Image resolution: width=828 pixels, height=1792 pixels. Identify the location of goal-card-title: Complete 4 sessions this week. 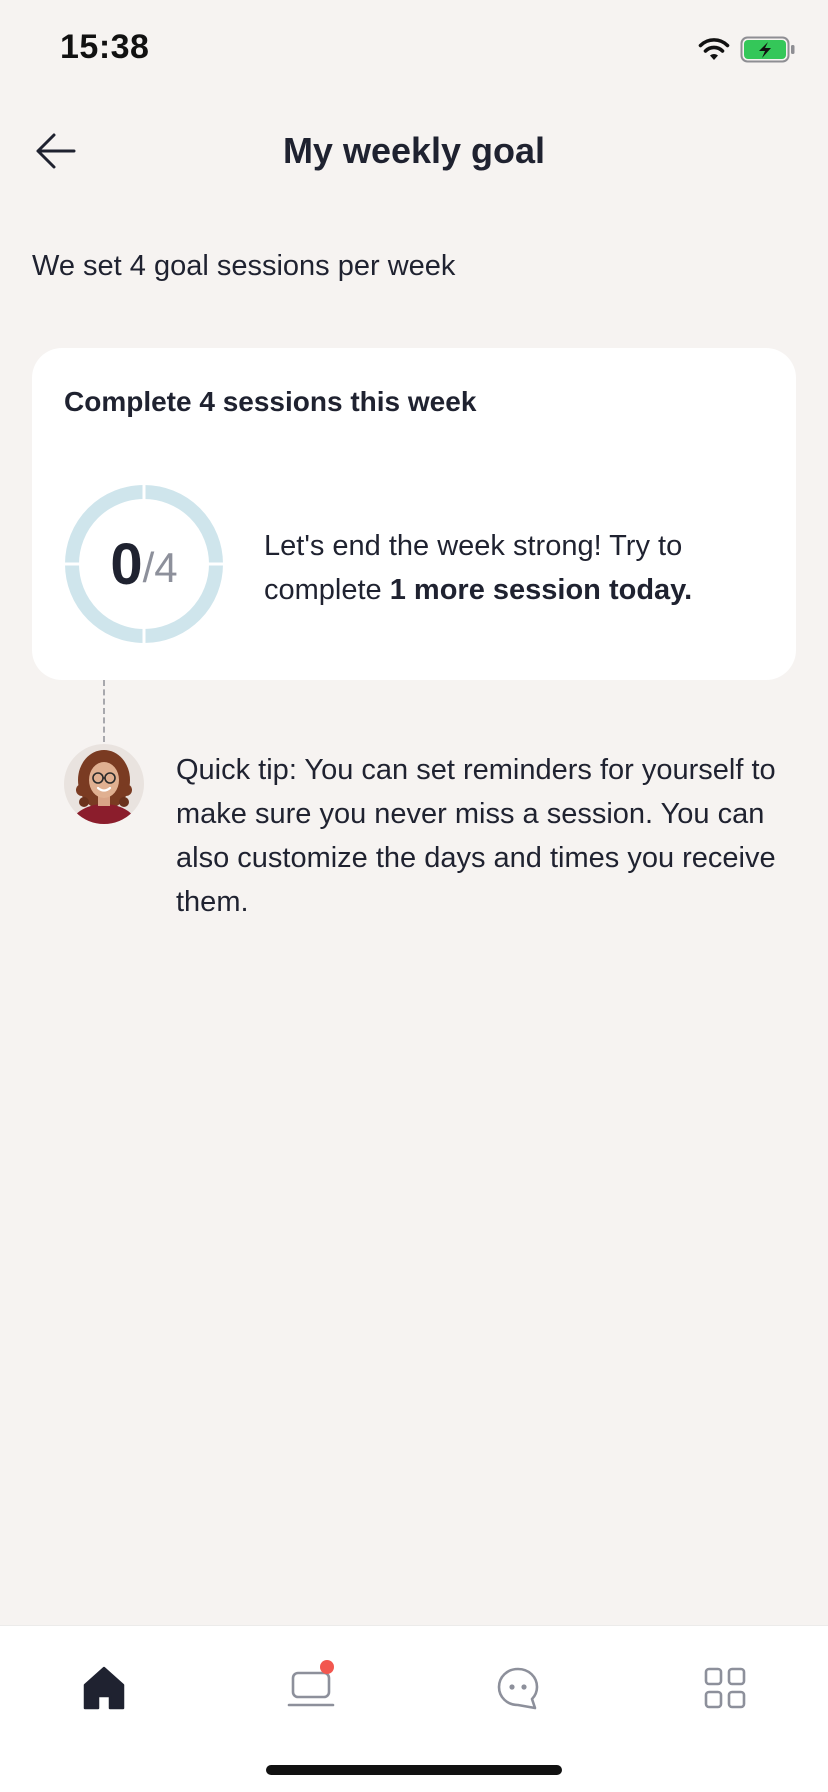
(270, 401).